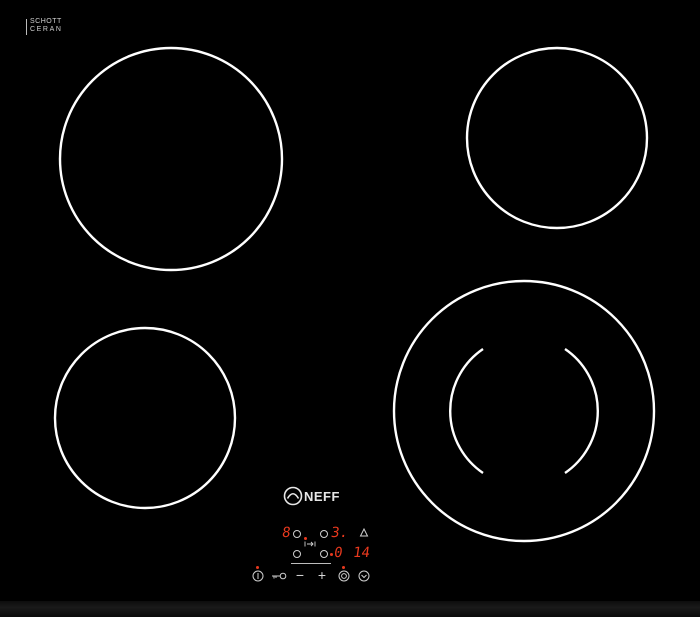 Image resolution: width=700 pixels, height=617 pixels. Describe the element at coordinates (581, 411) in the screenshot. I see `zone-front-right-inner-right-arc` at that location.